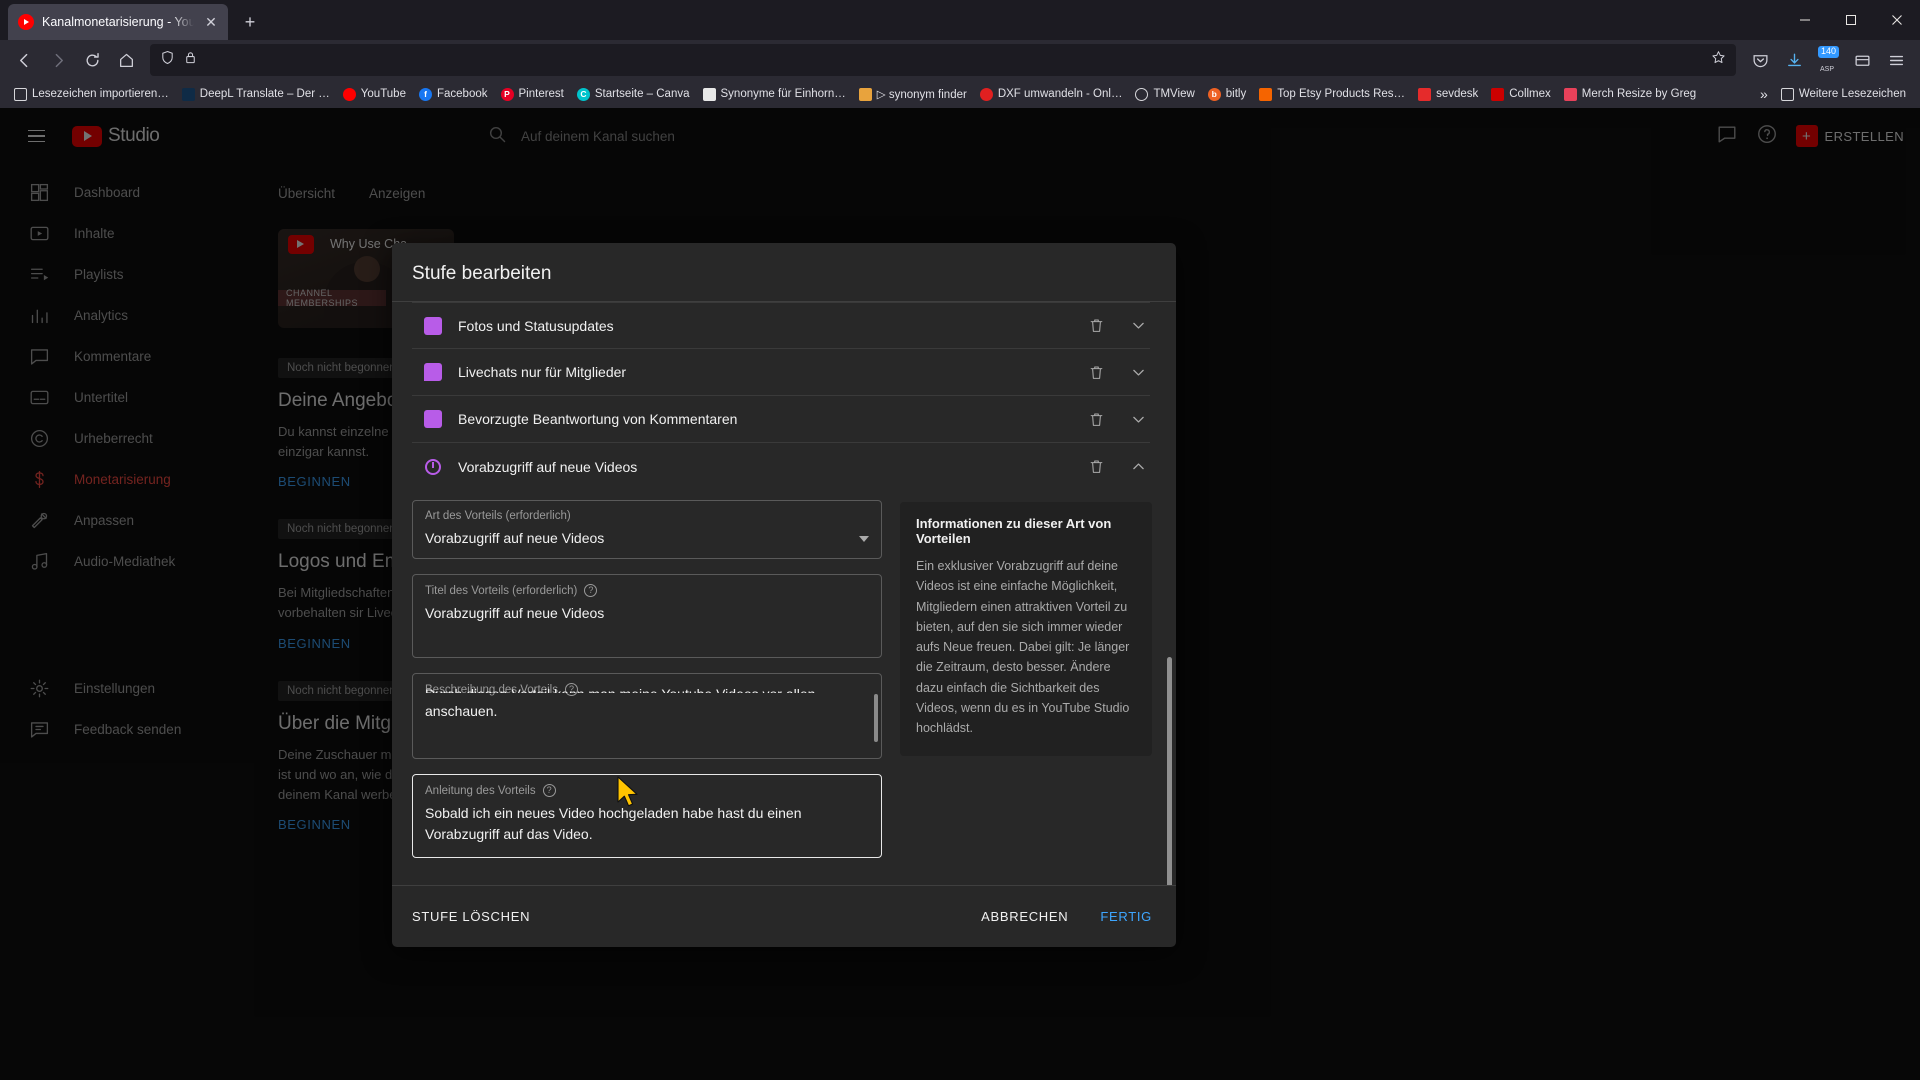  I want to click on new-tab-button: +, so click(250, 22).